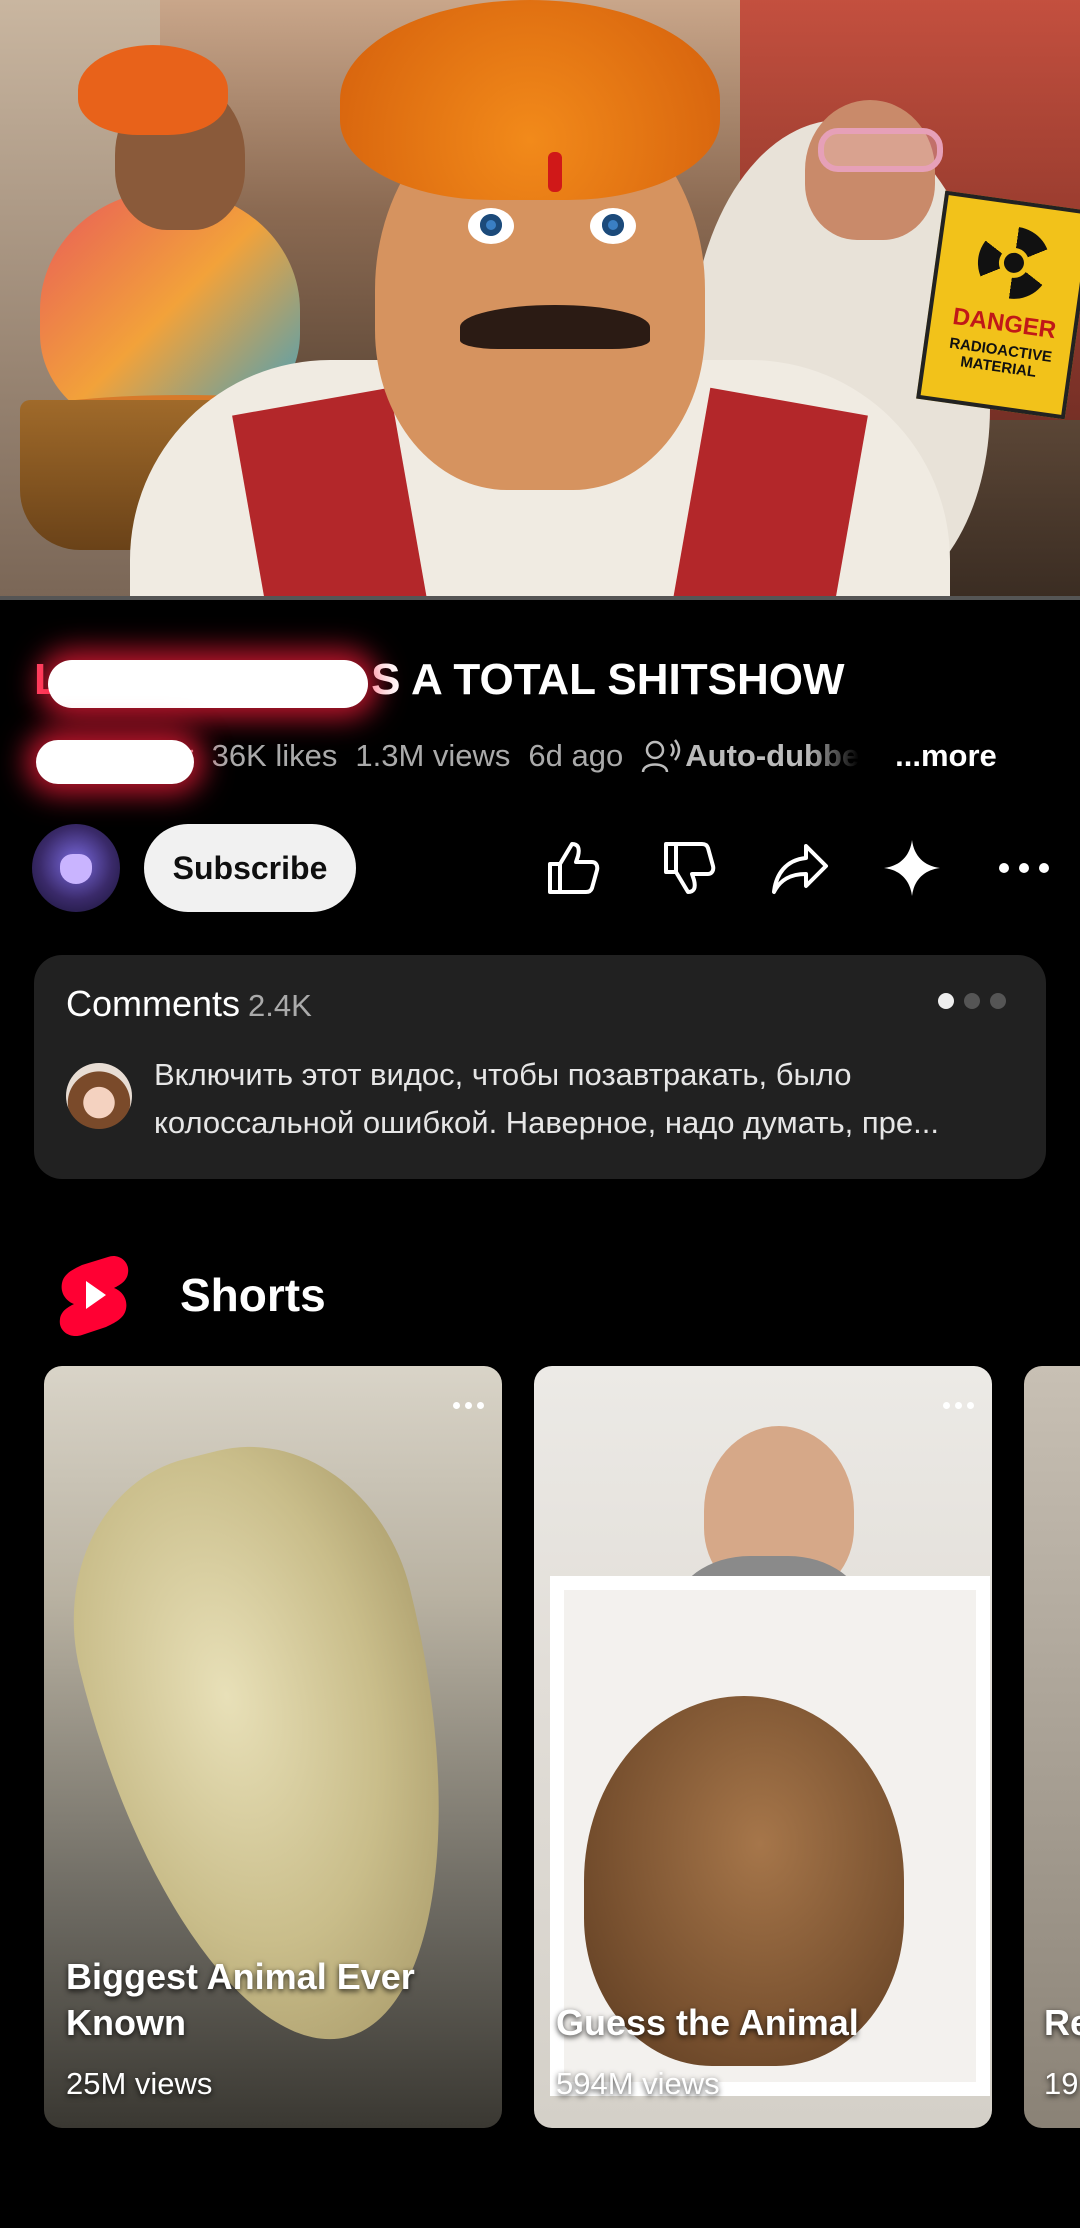 This screenshot has width=1080, height=2228. What do you see at coordinates (946, 1001) in the screenshot?
I see `pager-dot-active` at bounding box center [946, 1001].